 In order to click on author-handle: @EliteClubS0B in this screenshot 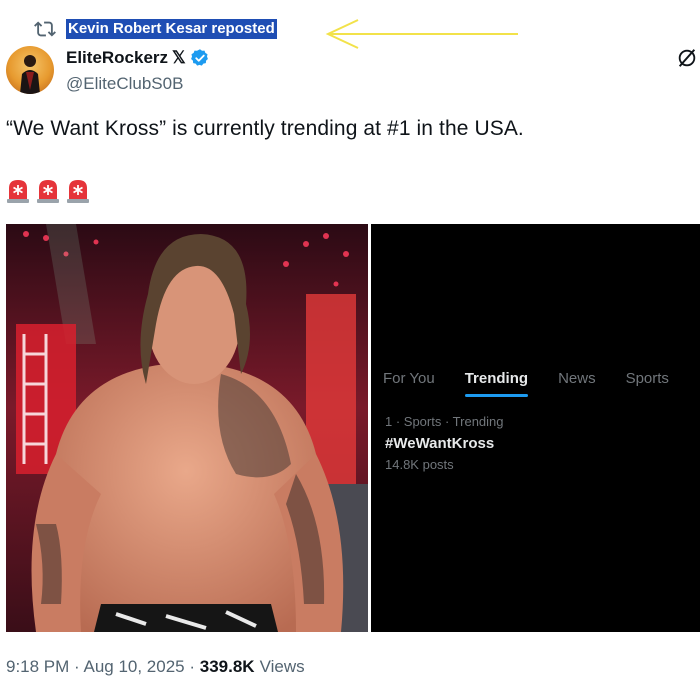, I will do `click(138, 84)`.